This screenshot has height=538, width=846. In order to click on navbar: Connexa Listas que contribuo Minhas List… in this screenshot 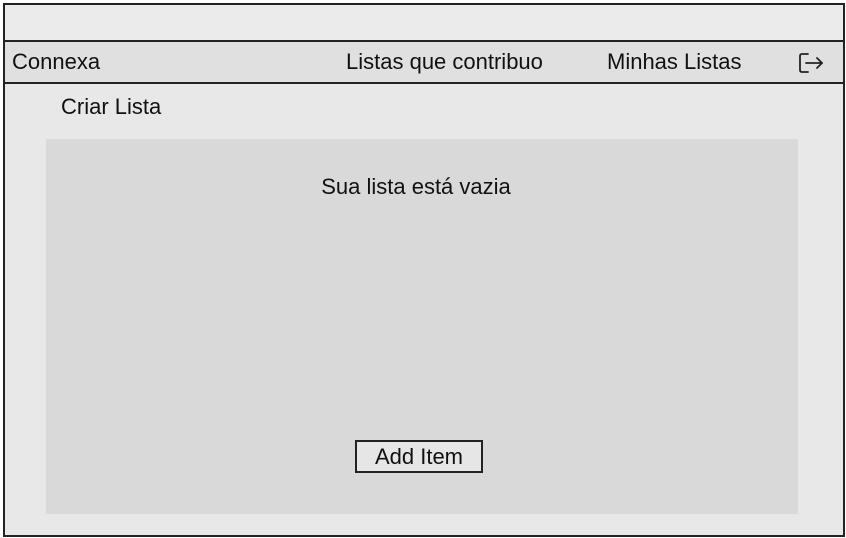, I will do `click(424, 63)`.